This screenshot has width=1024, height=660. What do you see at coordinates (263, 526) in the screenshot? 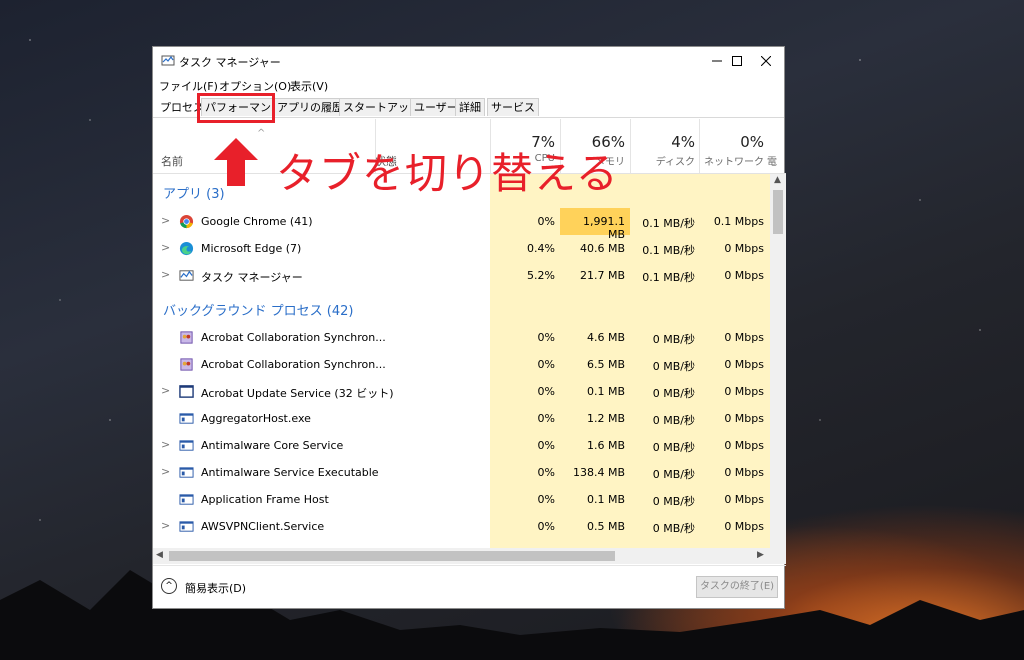
I see `process-name: AWSVPNClient.Service` at bounding box center [263, 526].